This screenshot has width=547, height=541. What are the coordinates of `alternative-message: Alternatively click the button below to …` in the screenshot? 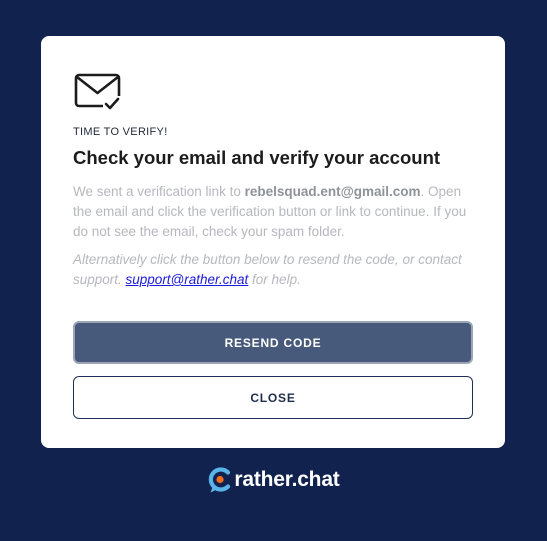 It's located at (273, 270).